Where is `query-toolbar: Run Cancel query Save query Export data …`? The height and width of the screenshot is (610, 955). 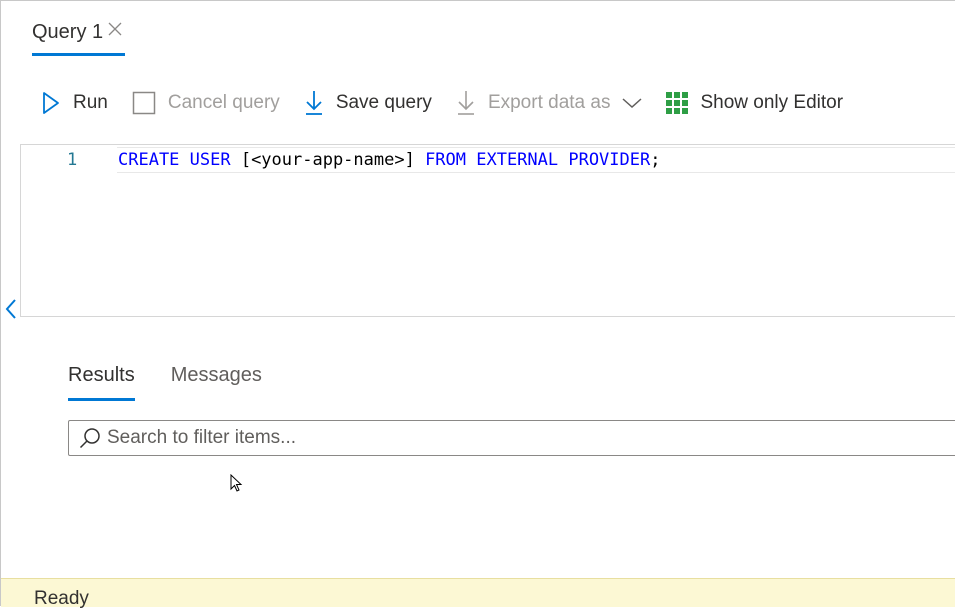 query-toolbar: Run Cancel query Save query Export data … is located at coordinates (454, 103).